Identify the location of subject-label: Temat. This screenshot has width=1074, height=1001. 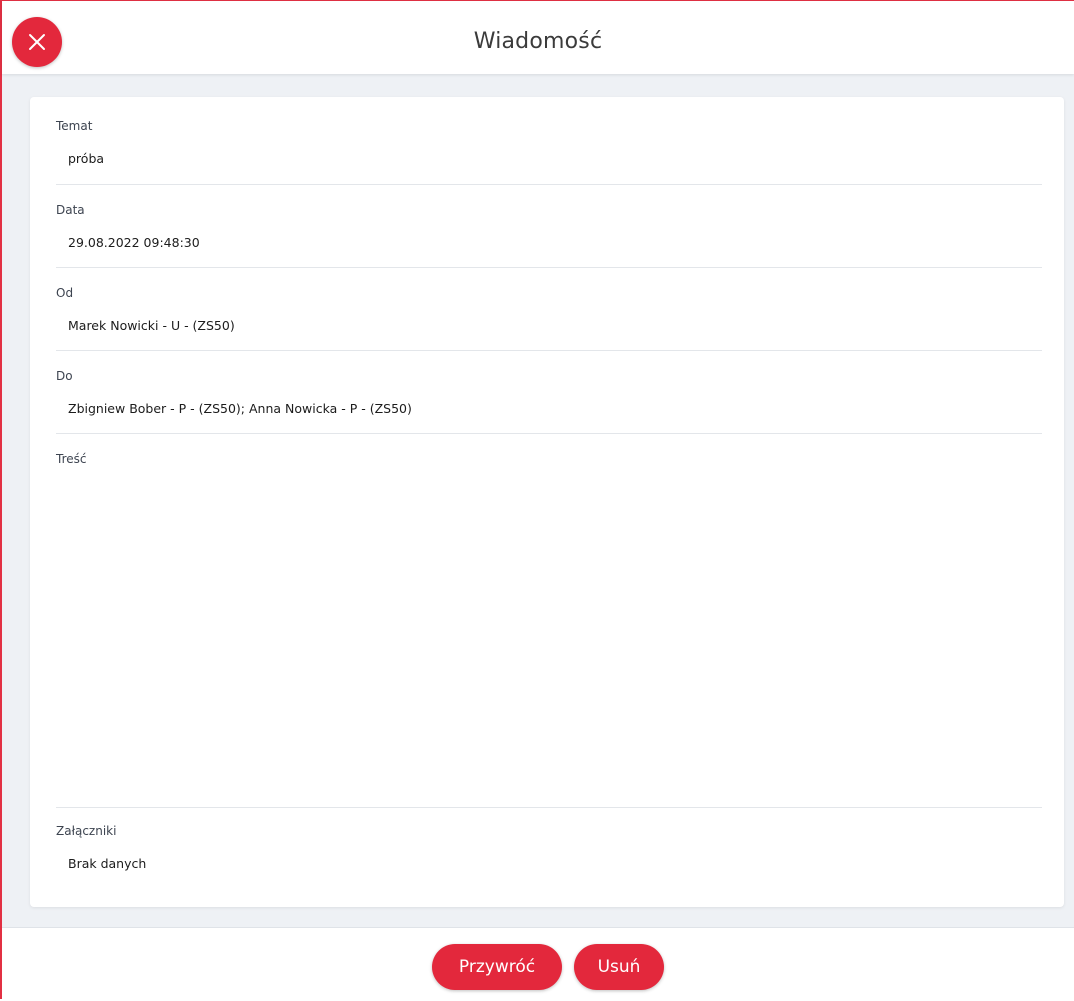
(74, 126).